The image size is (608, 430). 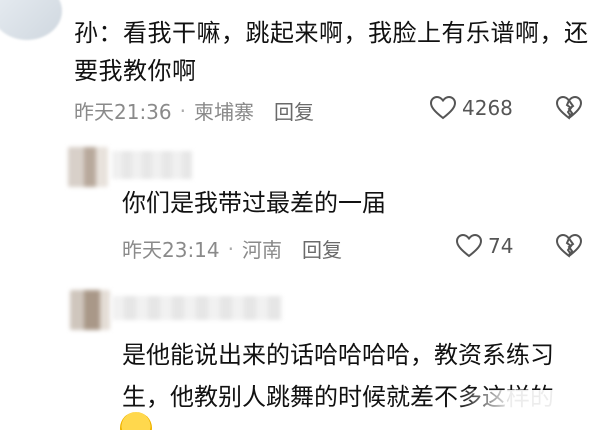 I want to click on watermark-fade, so click(x=533, y=410).